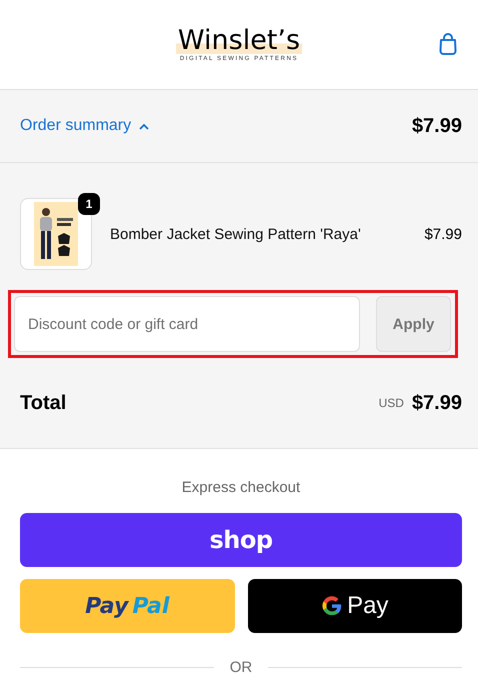 This screenshot has width=478, height=700. I want to click on or-divider-label: OR, so click(241, 667).